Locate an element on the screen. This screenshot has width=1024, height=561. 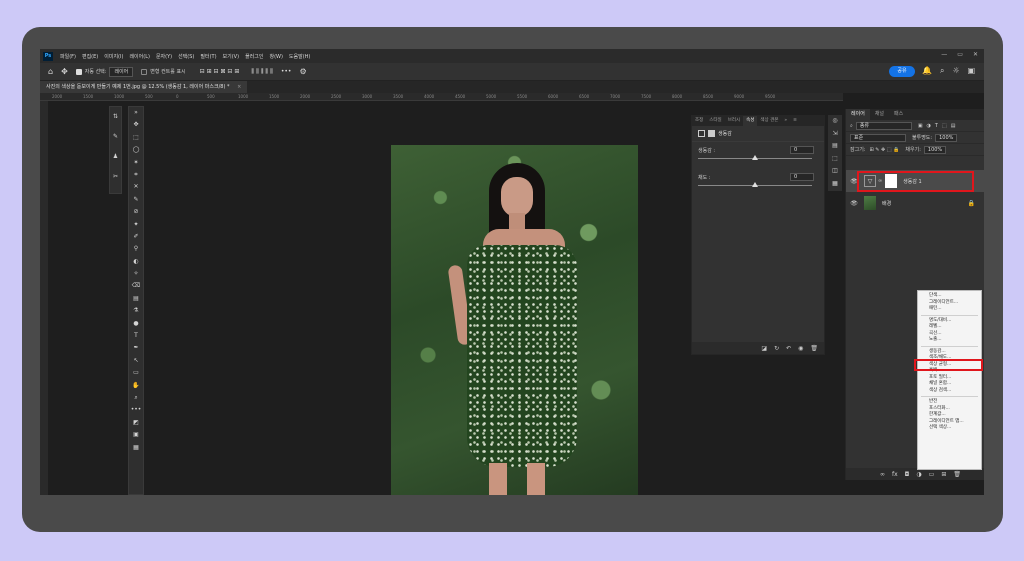
path-select-icon: ↖ is located at coordinates (136, 361).